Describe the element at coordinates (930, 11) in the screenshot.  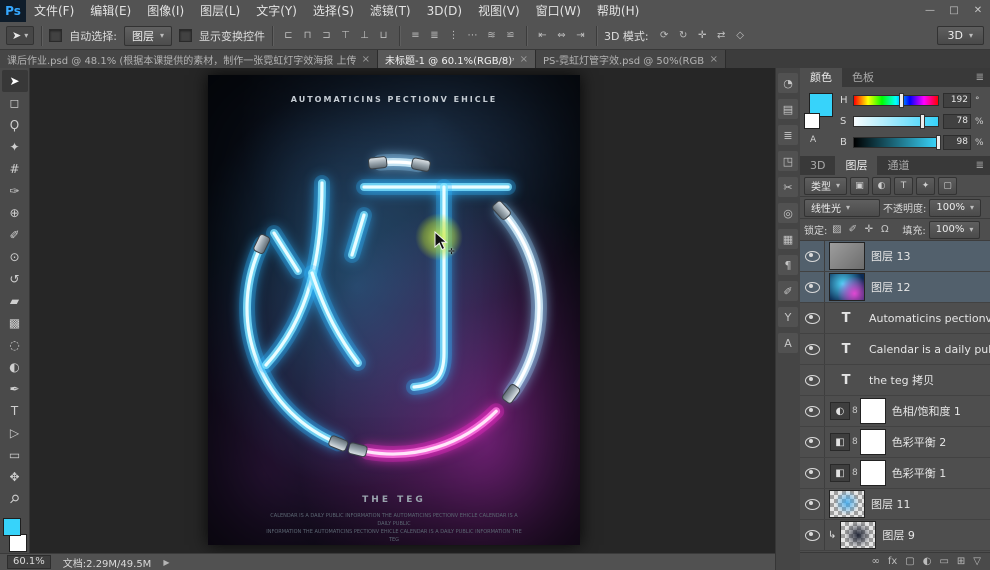
I see `minimize-button: —` at that location.